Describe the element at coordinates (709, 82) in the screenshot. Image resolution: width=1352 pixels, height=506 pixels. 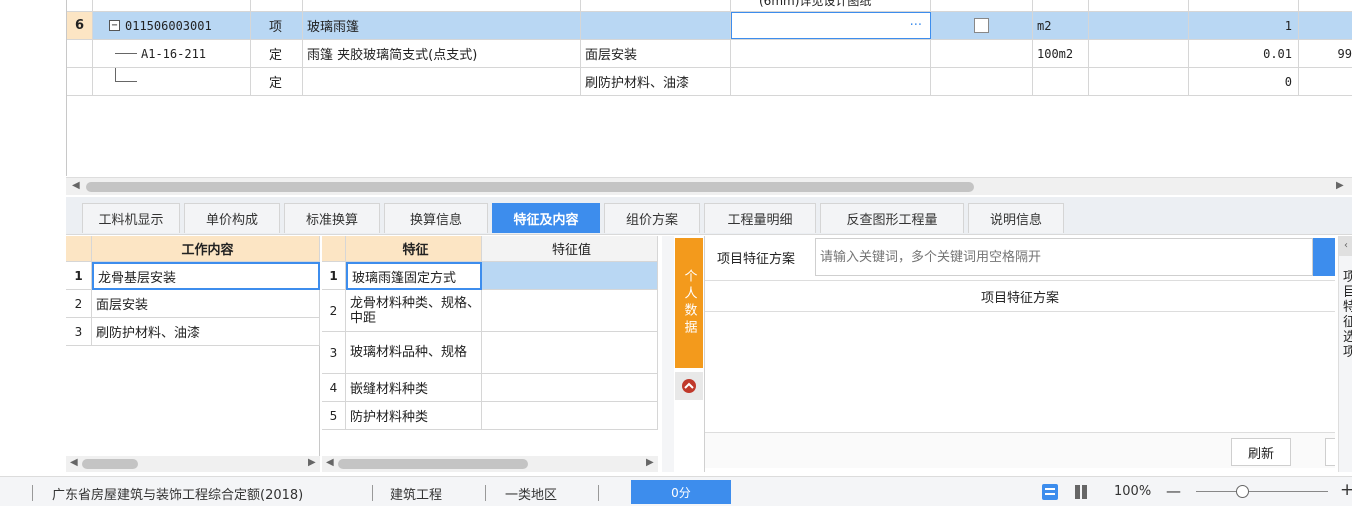
I see `table-row: 定 刷防护材料、油漆 0` at that location.